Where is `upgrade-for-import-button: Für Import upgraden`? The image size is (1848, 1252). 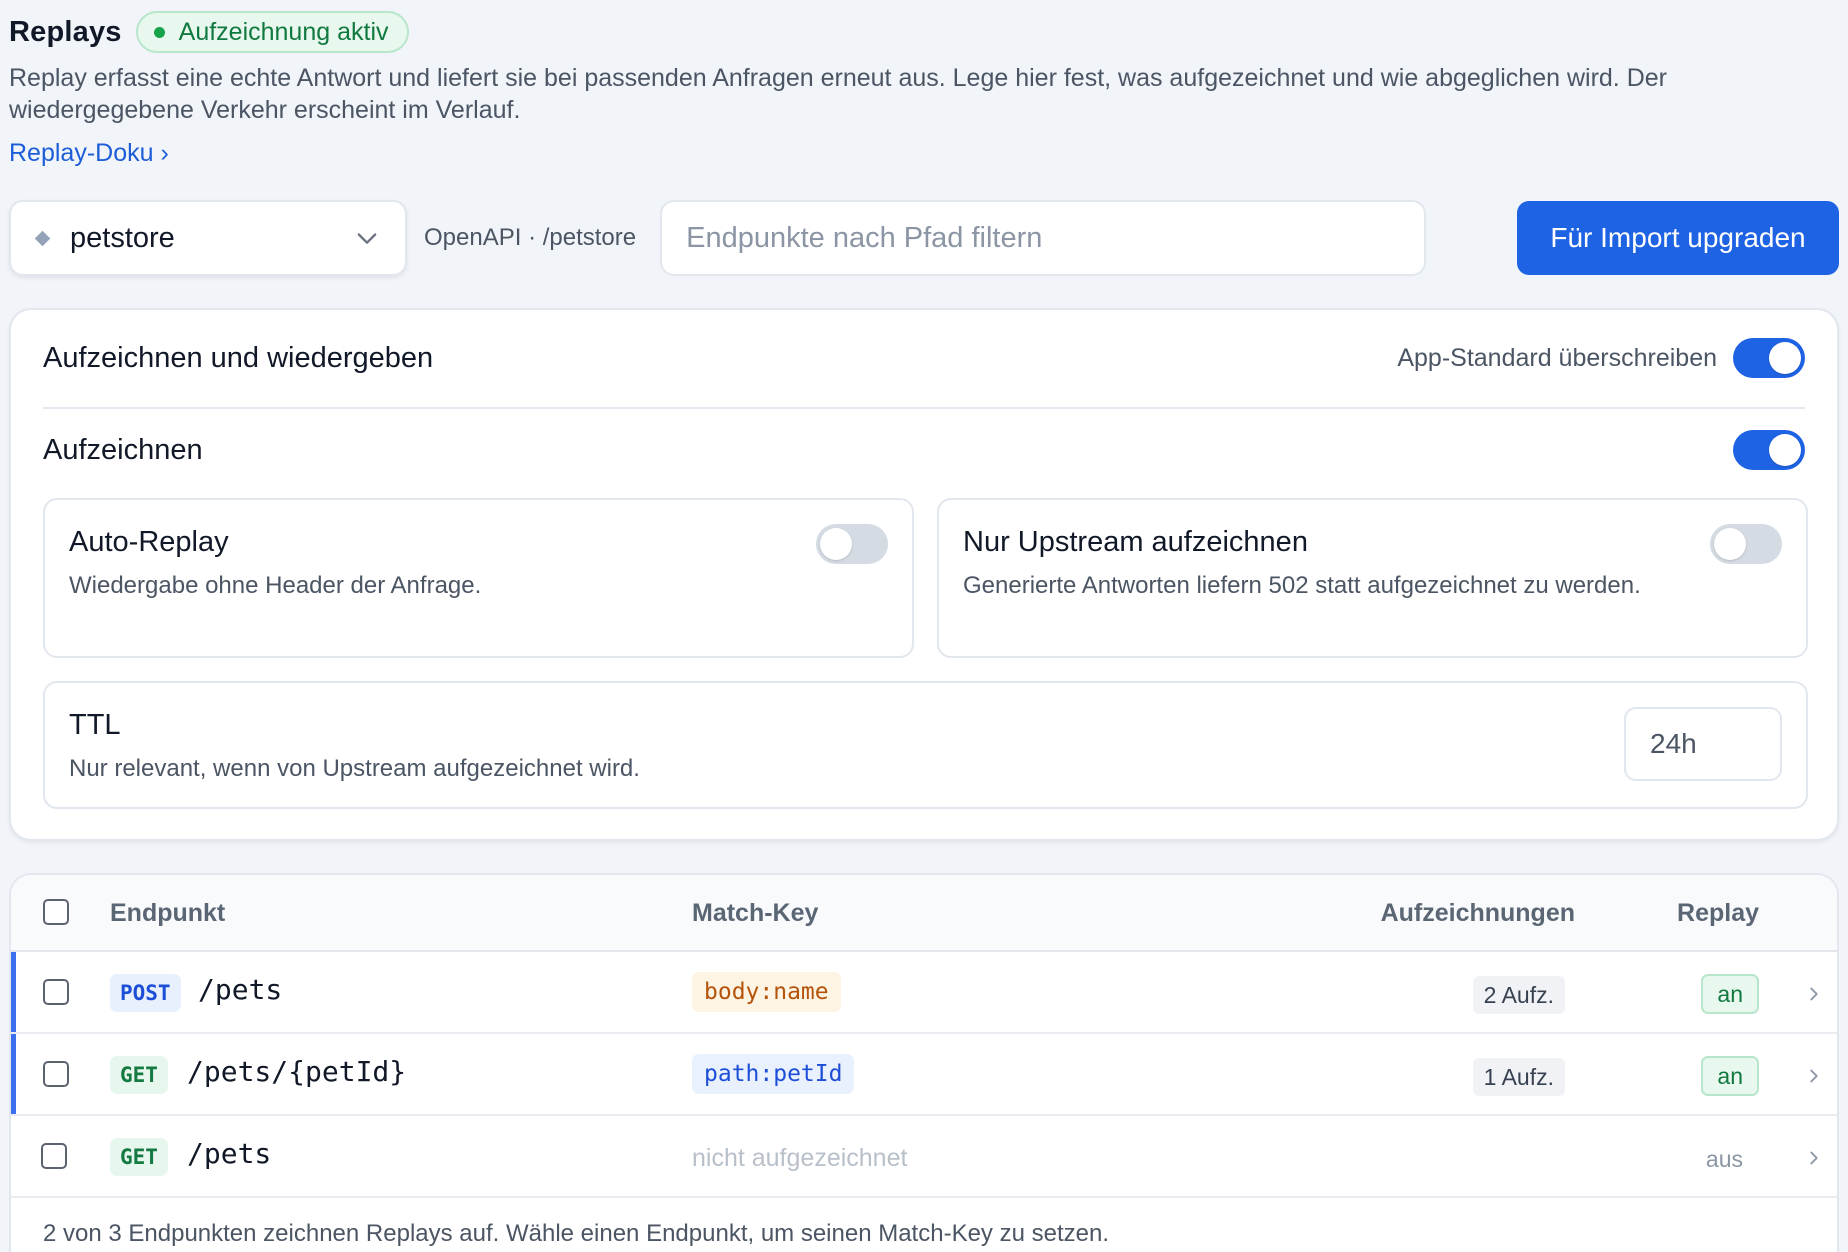
upgrade-for-import-button: Für Import upgraden is located at coordinates (1678, 238).